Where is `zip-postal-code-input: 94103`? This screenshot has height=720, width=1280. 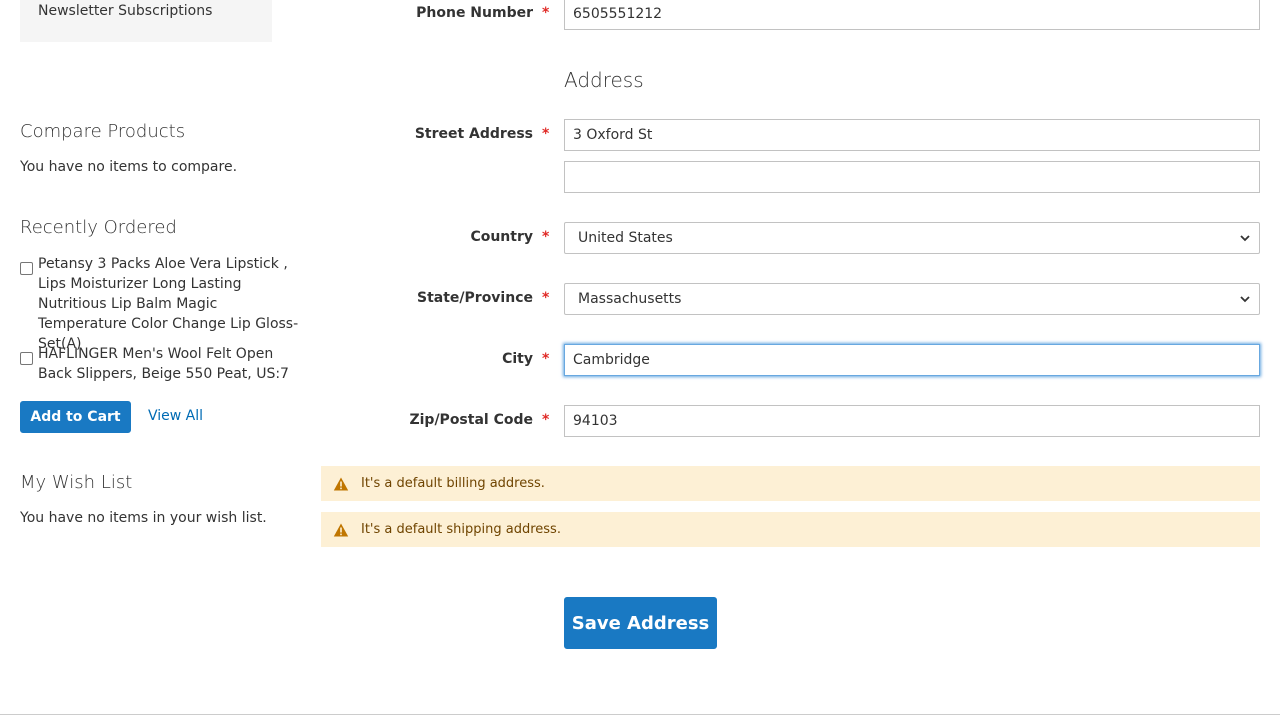
zip-postal-code-input: 94103 is located at coordinates (912, 421).